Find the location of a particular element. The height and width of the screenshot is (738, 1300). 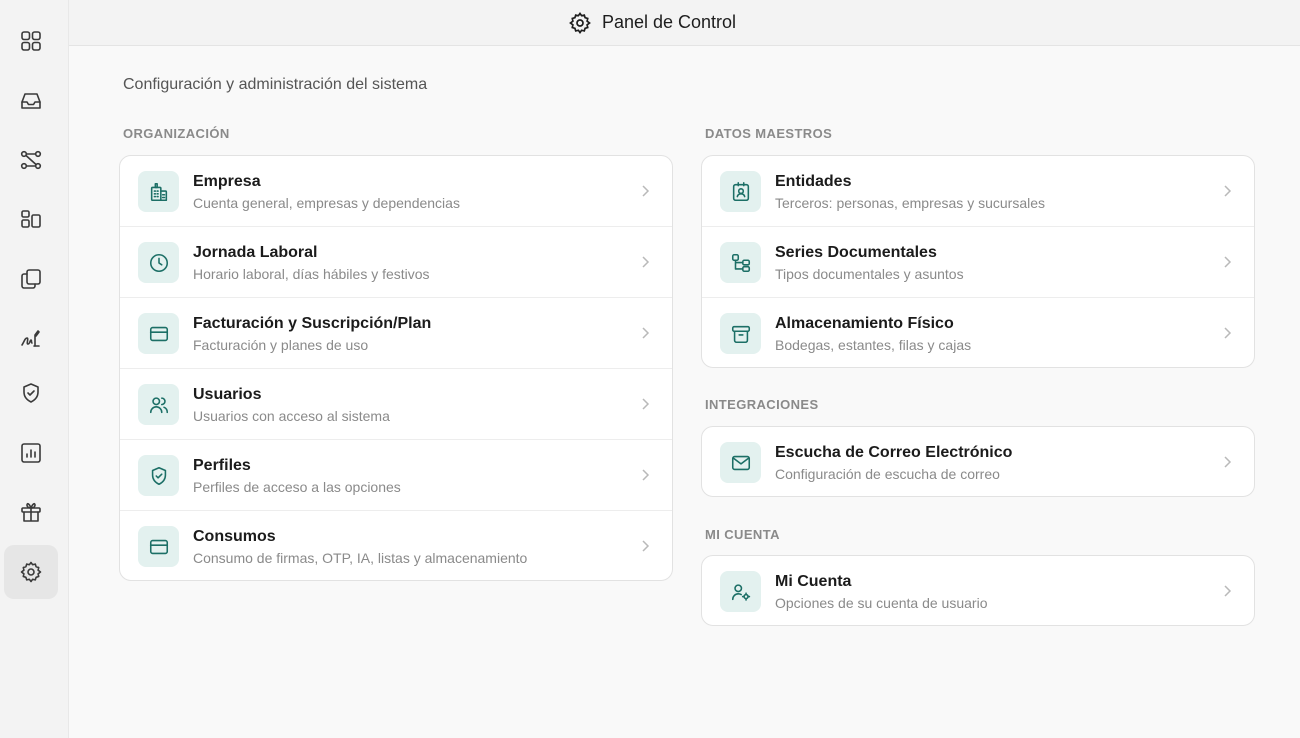

list-item-usuarios: Usuarios Usuarios con acceso al sistema is located at coordinates (396, 404).